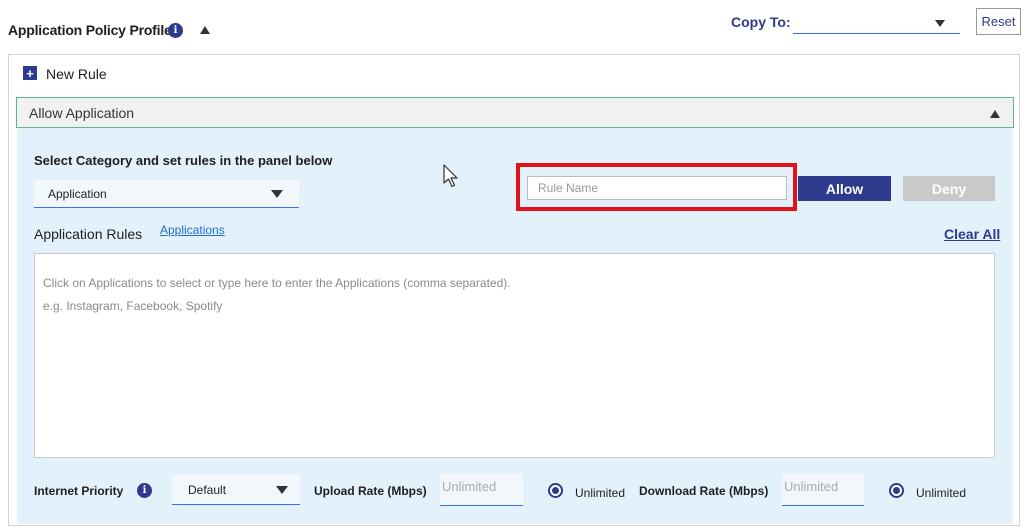 This screenshot has width=1027, height=532. Describe the element at coordinates (30, 73) in the screenshot. I see `plus-icon: +` at that location.